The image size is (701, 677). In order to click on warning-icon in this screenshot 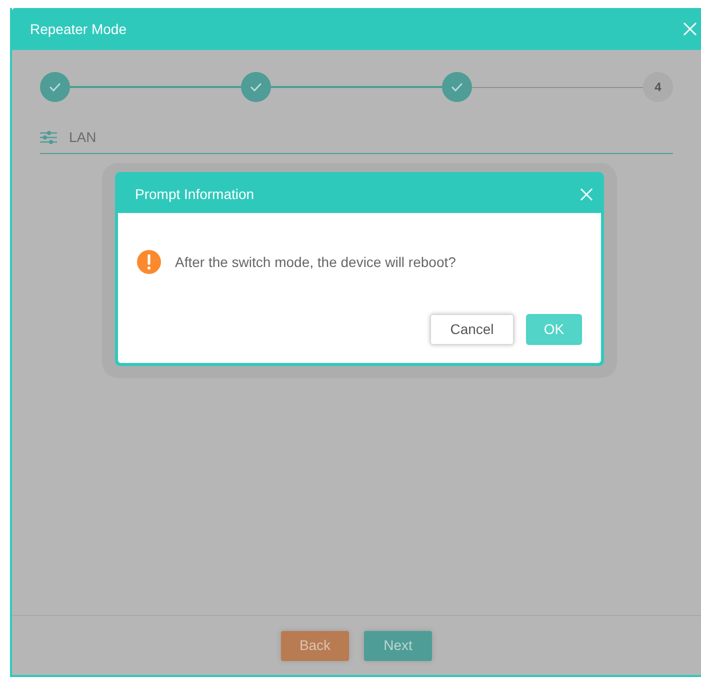, I will do `click(149, 262)`.